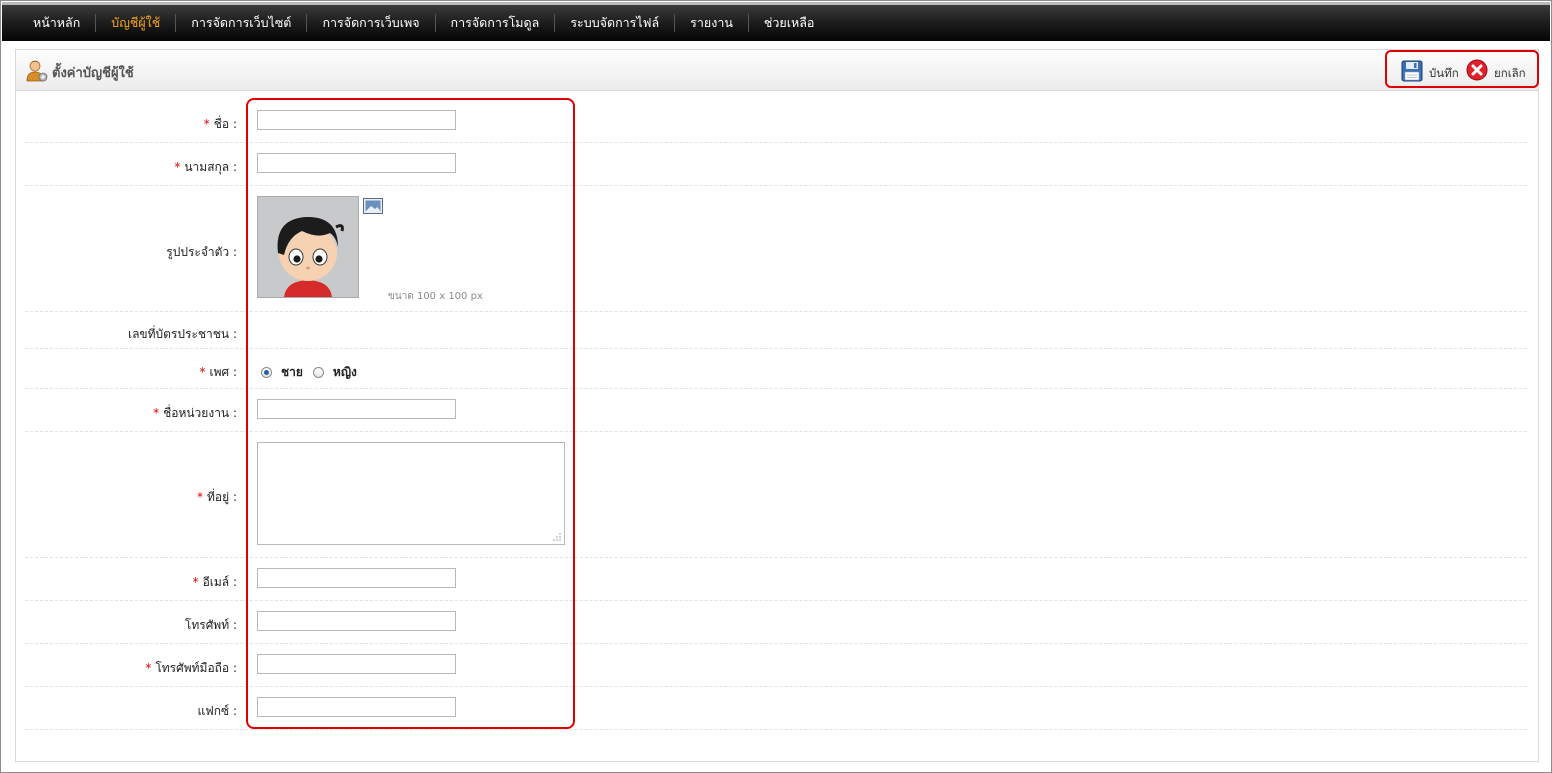 The height and width of the screenshot is (773, 1552). I want to click on mobile-input, so click(356, 664).